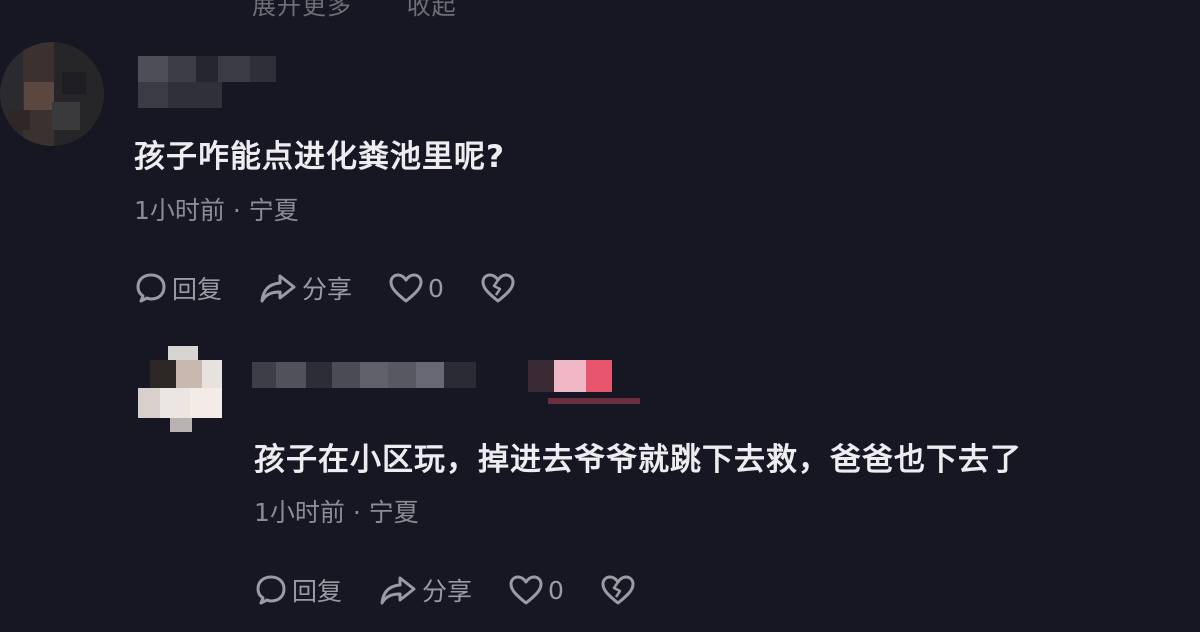  What do you see at coordinates (181, 391) in the screenshot?
I see `reply-avatar` at bounding box center [181, 391].